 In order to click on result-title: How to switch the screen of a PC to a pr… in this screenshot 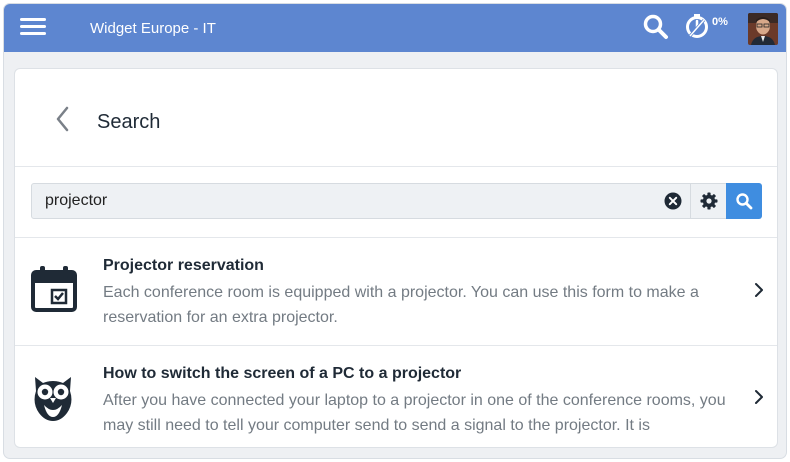, I will do `click(282, 373)`.